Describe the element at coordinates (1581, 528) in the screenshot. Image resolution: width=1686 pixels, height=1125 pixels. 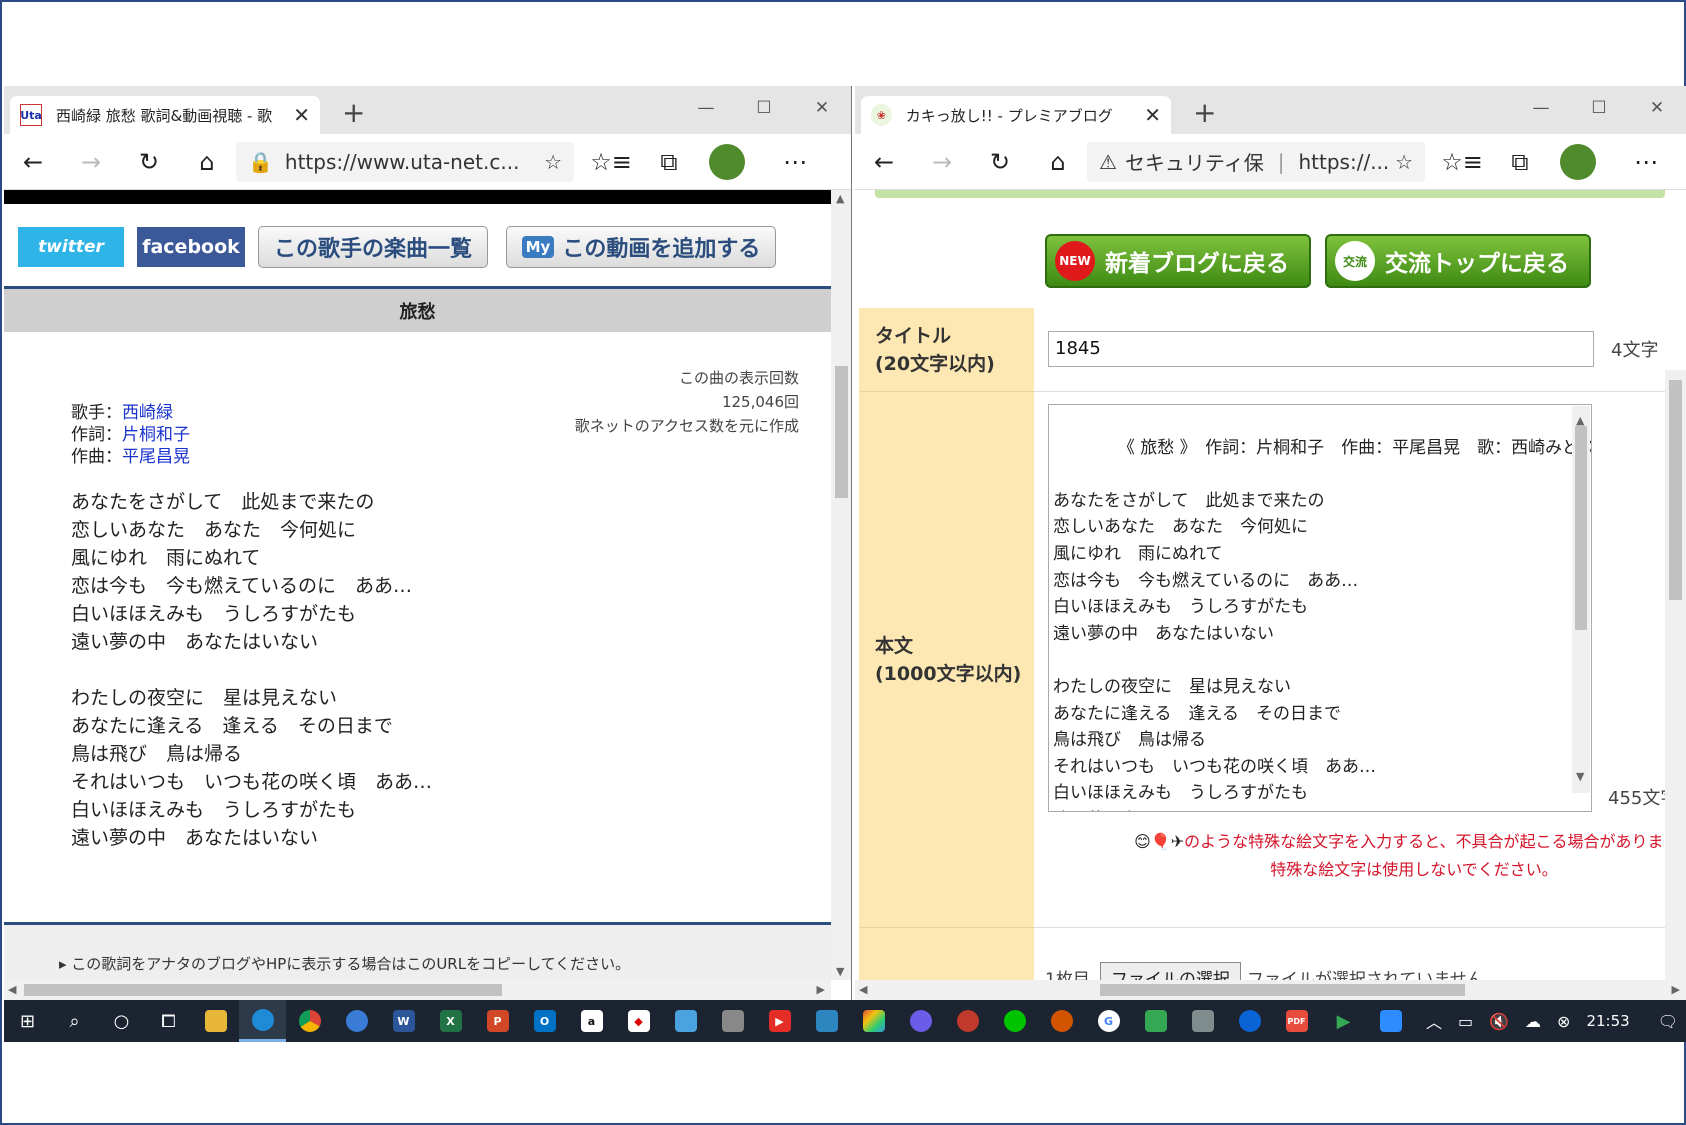
I see `textarea-scroll-thumb` at that location.